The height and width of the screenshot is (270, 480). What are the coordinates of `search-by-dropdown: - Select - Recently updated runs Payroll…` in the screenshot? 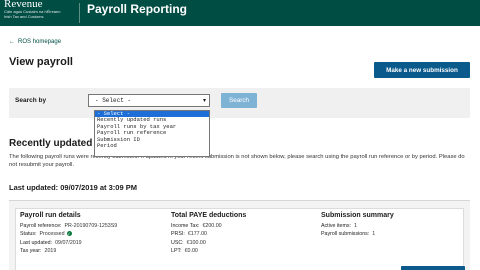 It's located at (152, 133).